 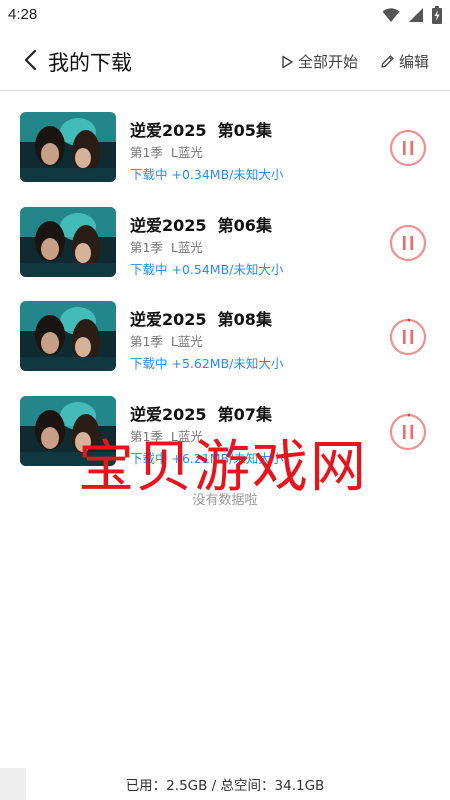 What do you see at coordinates (201, 130) in the screenshot?
I see `item-title: 逆爱2025 第05集` at bounding box center [201, 130].